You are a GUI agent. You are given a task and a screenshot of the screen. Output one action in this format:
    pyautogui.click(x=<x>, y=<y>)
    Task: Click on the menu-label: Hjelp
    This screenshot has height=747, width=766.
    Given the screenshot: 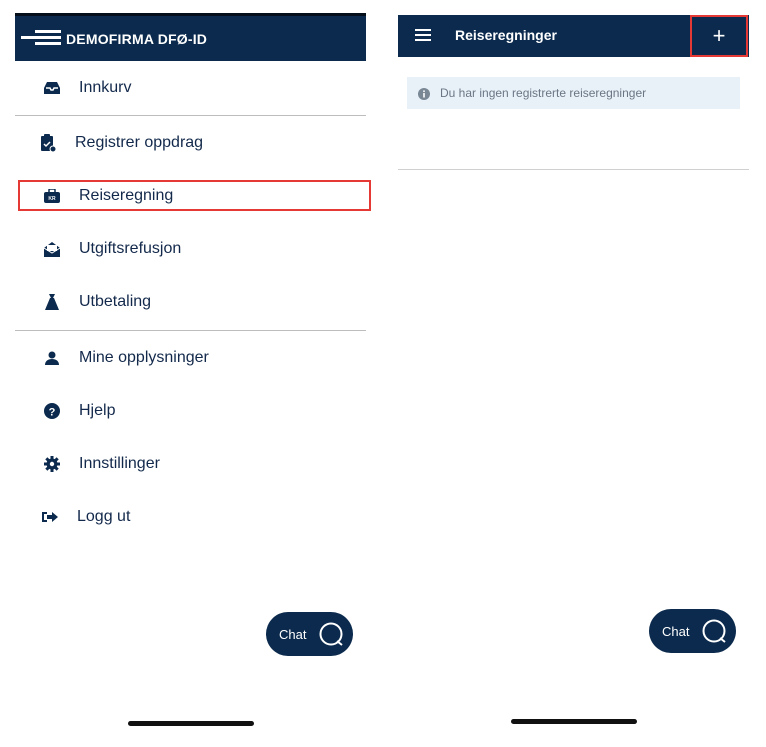 What is the action you would take?
    pyautogui.click(x=97, y=410)
    